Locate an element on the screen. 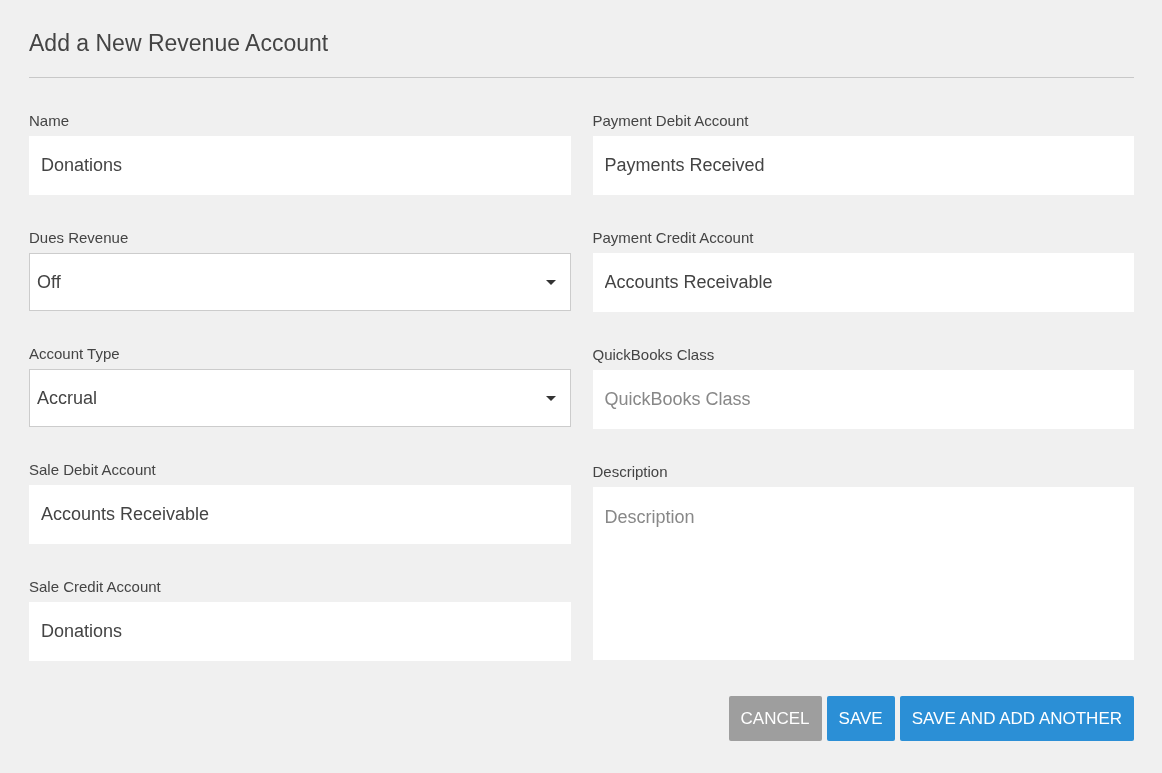  field-label: Sale Debit Account is located at coordinates (92, 469).